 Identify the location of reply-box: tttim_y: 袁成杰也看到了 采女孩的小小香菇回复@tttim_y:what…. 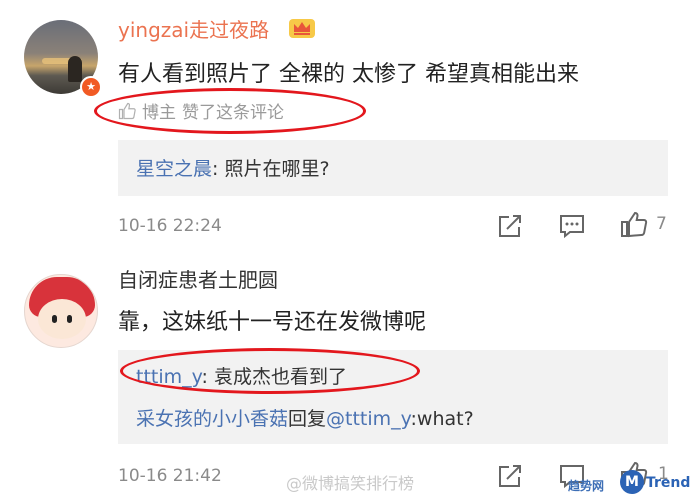
(393, 397).